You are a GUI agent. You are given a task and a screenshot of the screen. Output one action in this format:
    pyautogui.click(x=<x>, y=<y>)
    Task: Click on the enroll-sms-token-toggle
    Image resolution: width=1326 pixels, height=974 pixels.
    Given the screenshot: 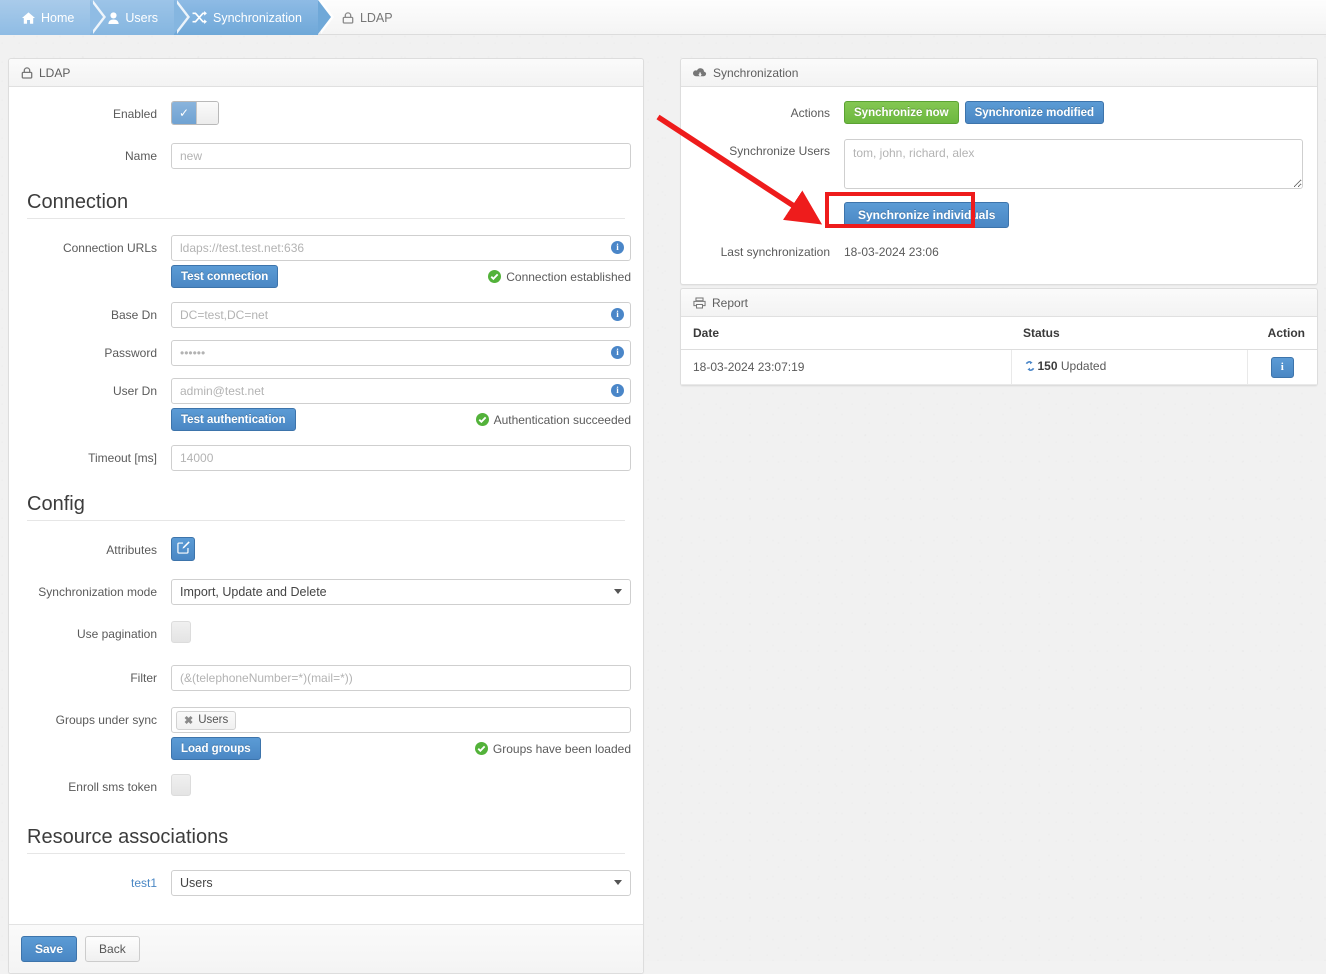 What is the action you would take?
    pyautogui.click(x=181, y=785)
    